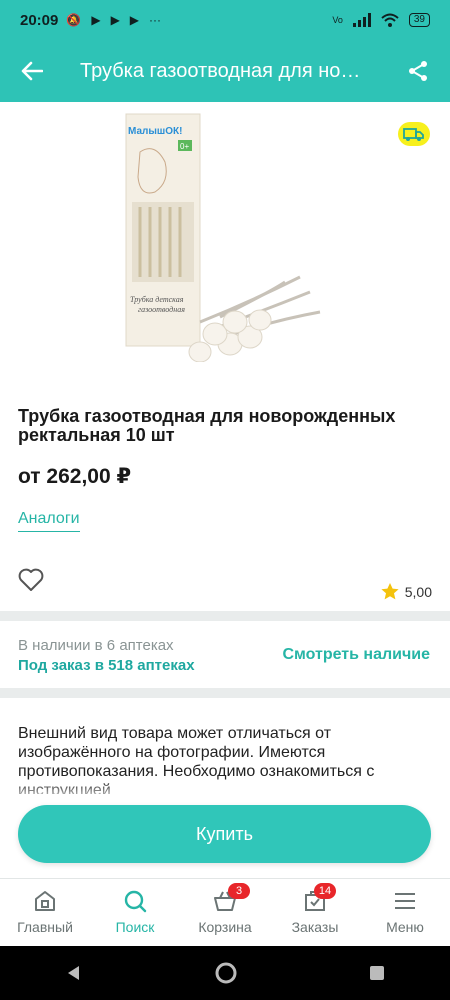  Describe the element at coordinates (315, 913) in the screenshot. I see `nav-orders: 14 Заказы` at that location.